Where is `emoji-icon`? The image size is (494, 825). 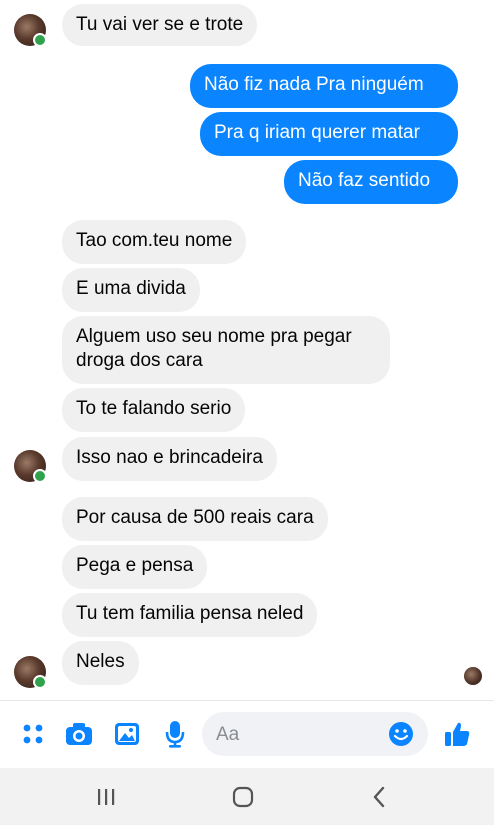 emoji-icon is located at coordinates (401, 734).